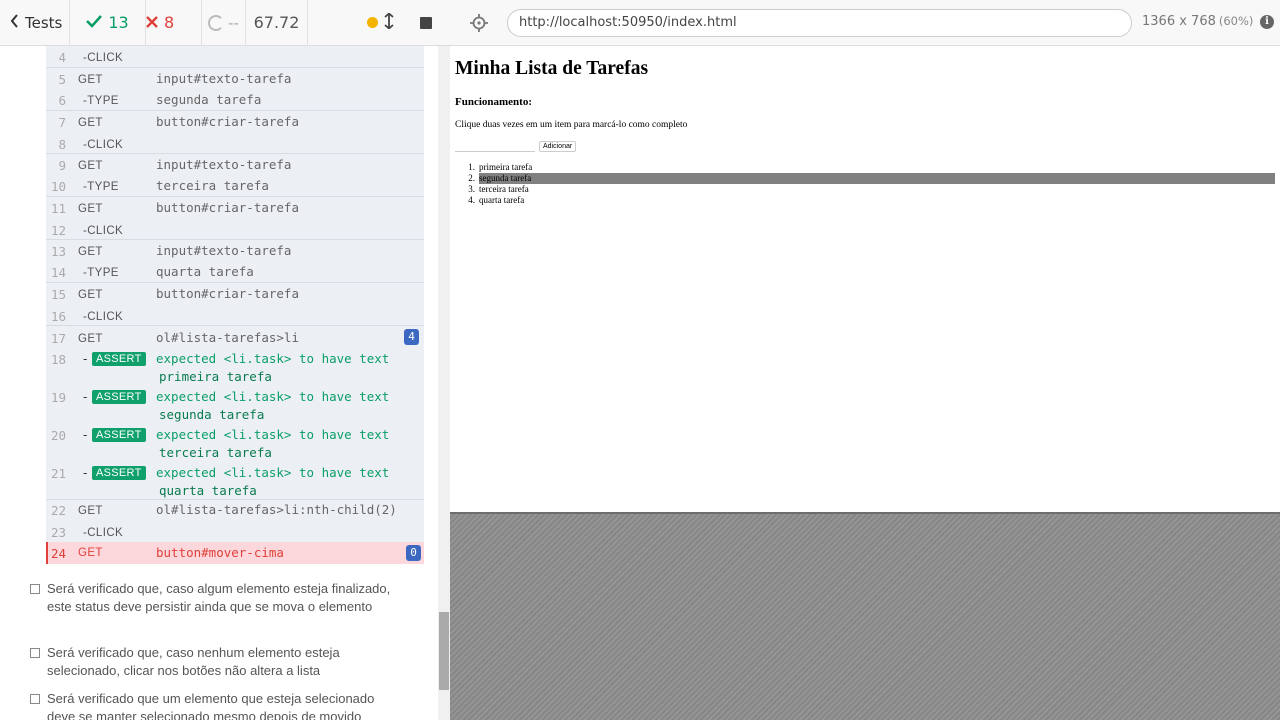 The image size is (1280, 720). What do you see at coordinates (235, 531) in the screenshot?
I see `command-row: 23 -CLICK` at bounding box center [235, 531].